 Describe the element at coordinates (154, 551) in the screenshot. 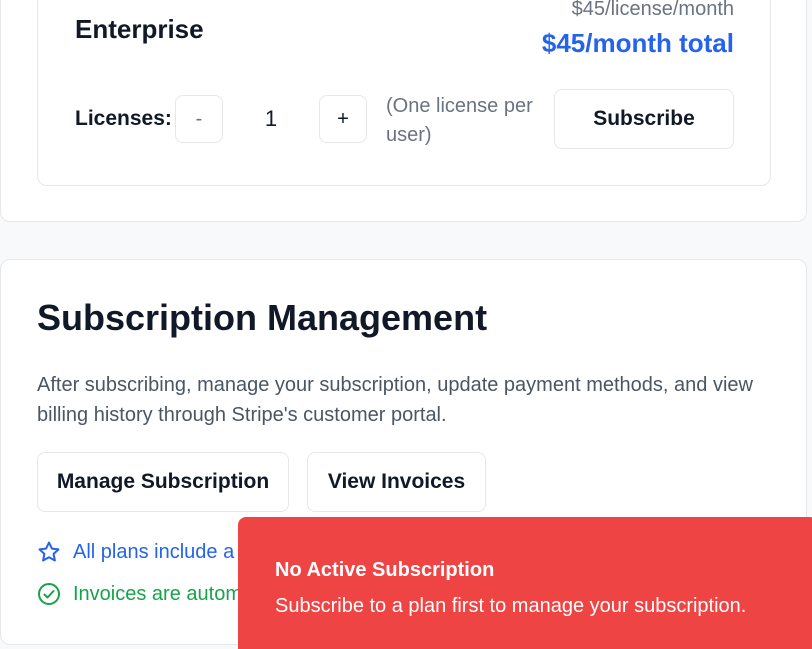

I see `feature-text: All plans include a` at that location.